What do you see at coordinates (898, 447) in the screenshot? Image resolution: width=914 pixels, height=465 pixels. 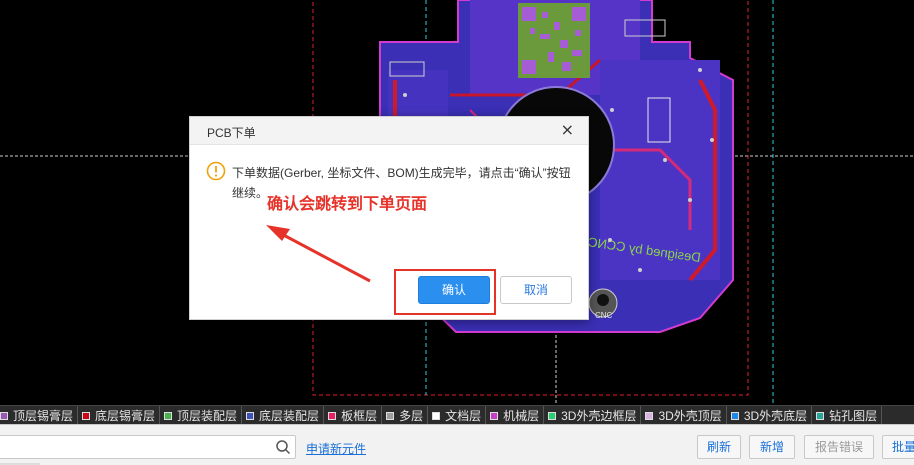 I see `batch-button: 批量` at bounding box center [898, 447].